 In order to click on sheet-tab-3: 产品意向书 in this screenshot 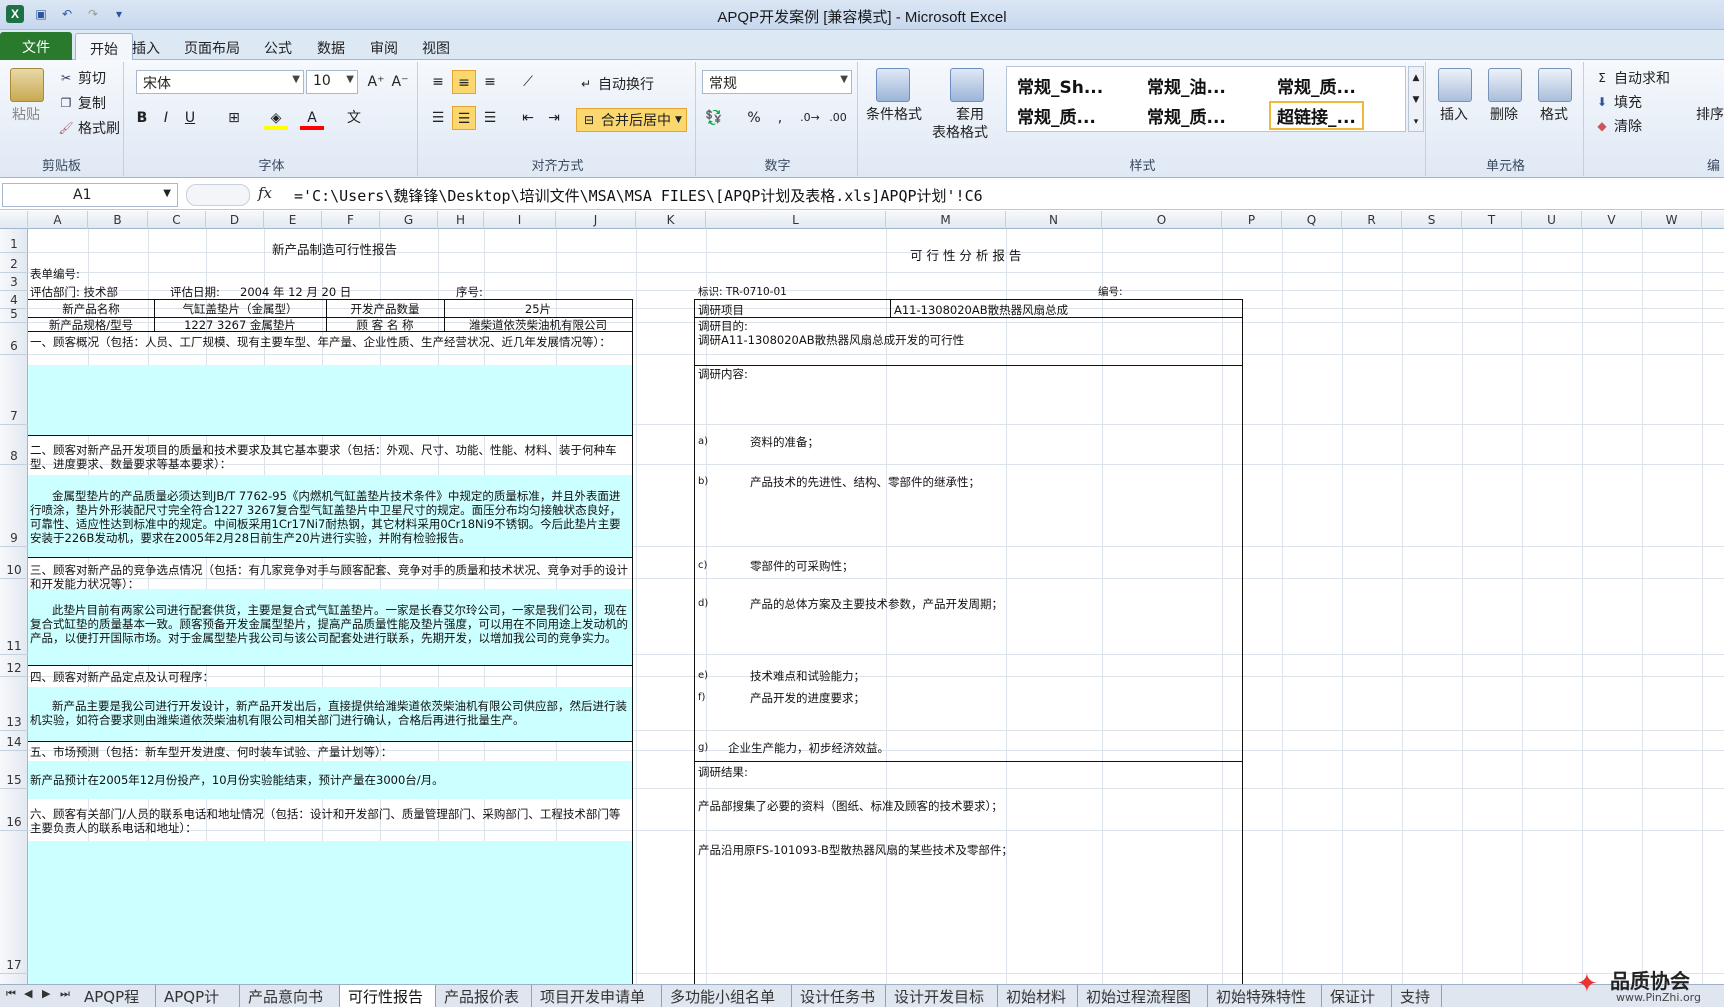, I will do `click(290, 996)`.